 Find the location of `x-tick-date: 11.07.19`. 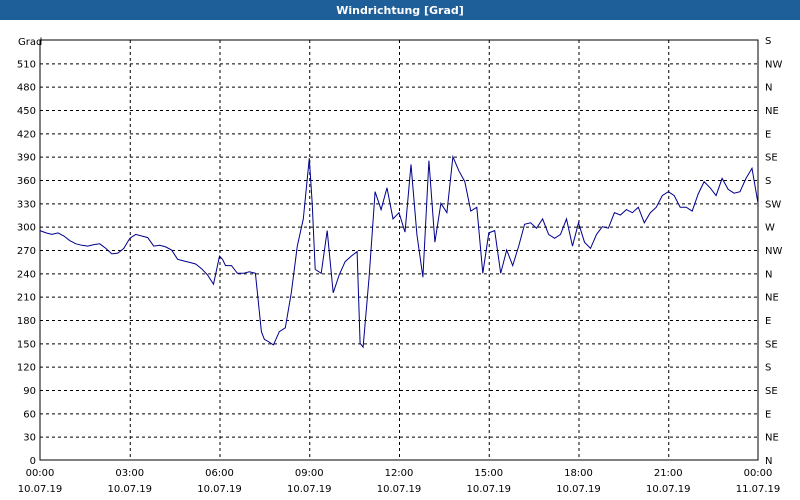

x-tick-date: 11.07.19 is located at coordinates (758, 489).